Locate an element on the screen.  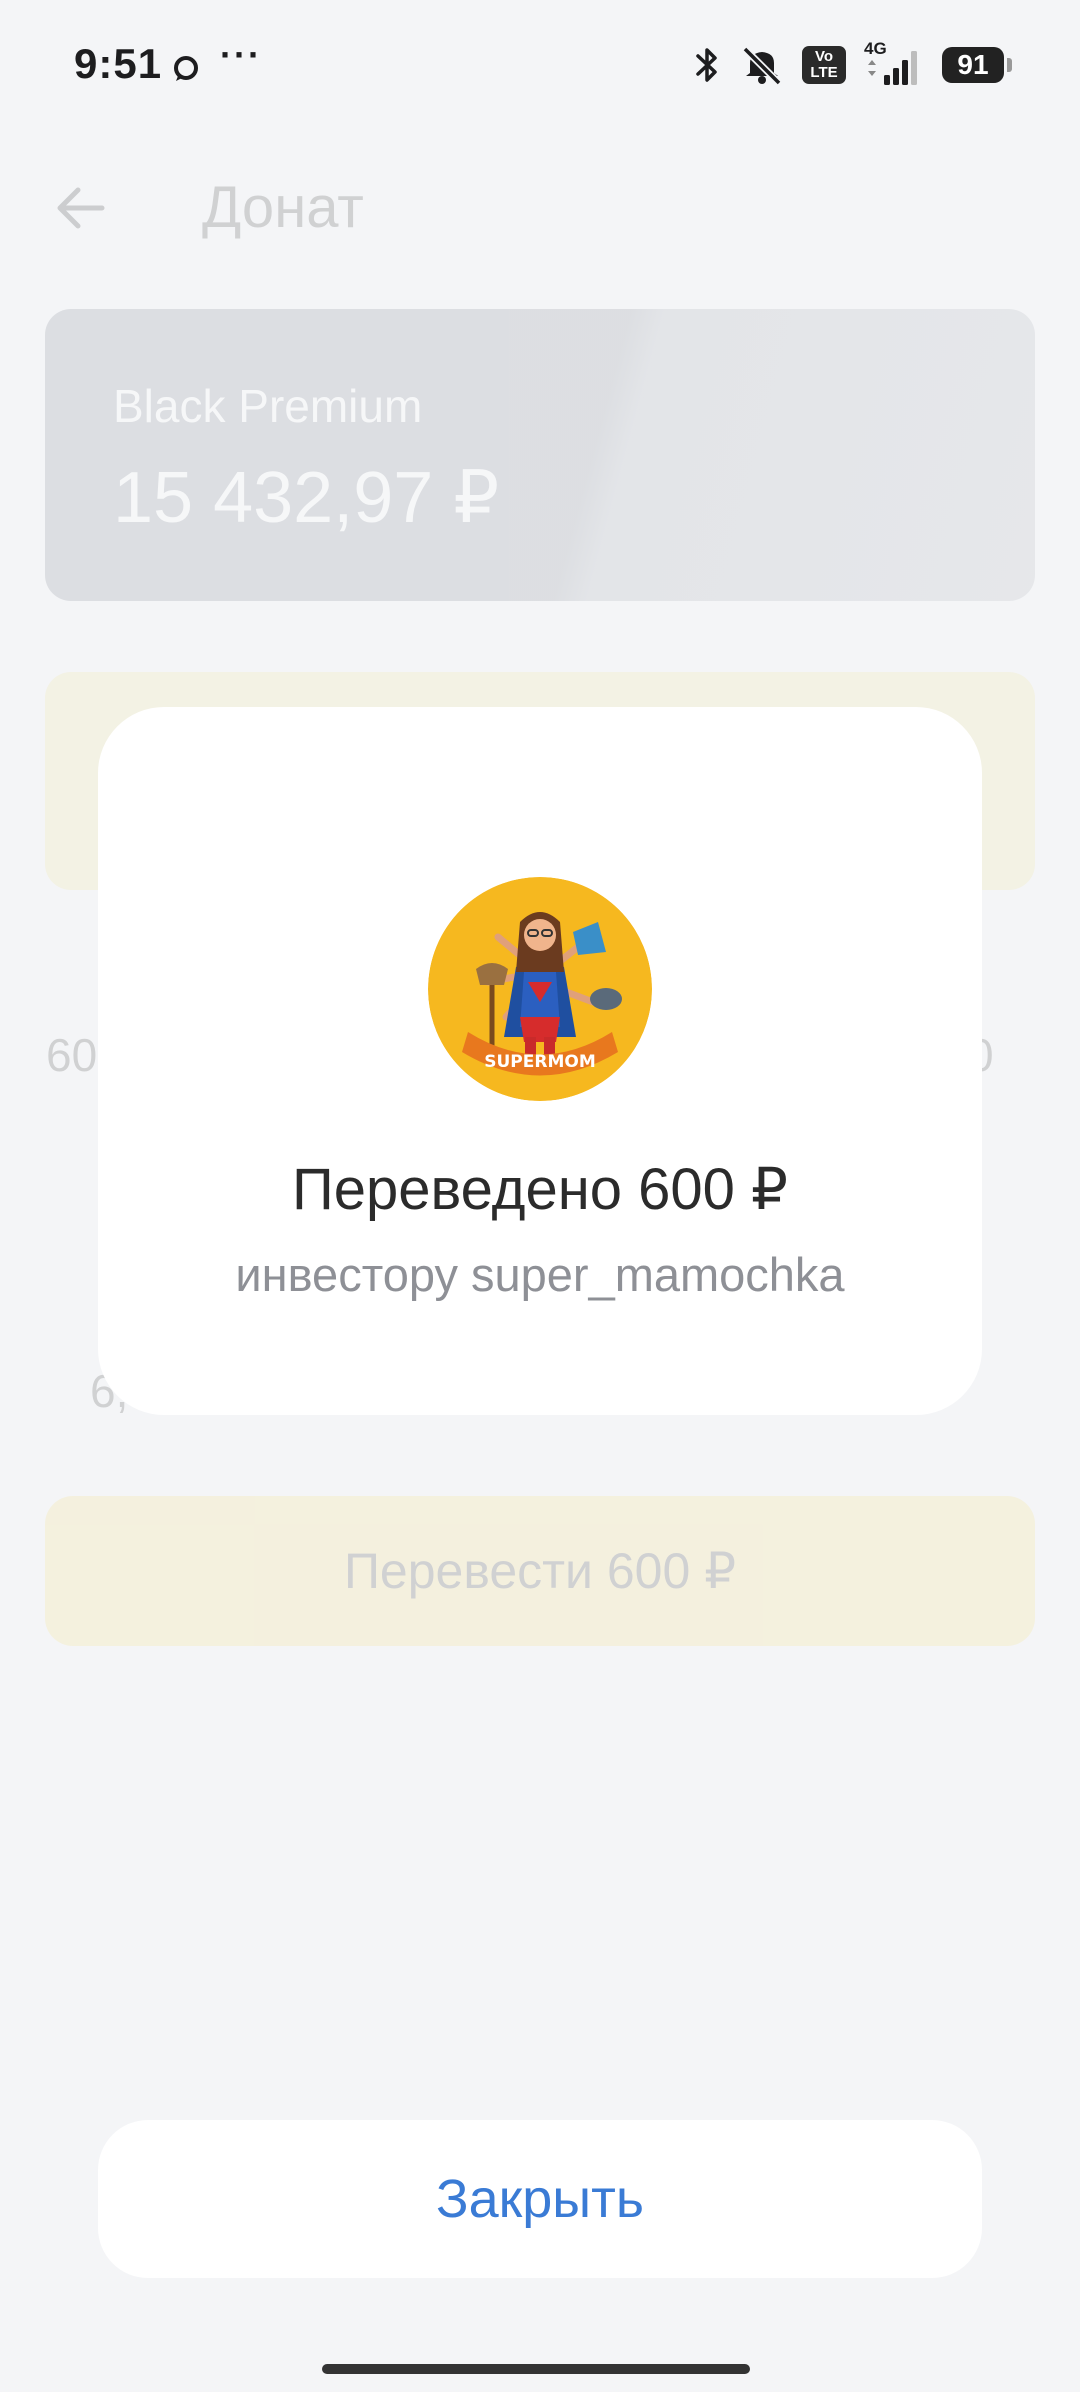
home-indicator is located at coordinates (536, 2369).